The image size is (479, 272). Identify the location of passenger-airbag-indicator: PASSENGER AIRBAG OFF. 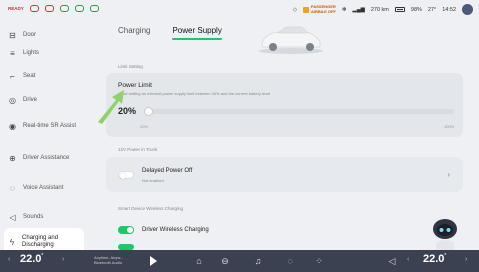
(319, 9).